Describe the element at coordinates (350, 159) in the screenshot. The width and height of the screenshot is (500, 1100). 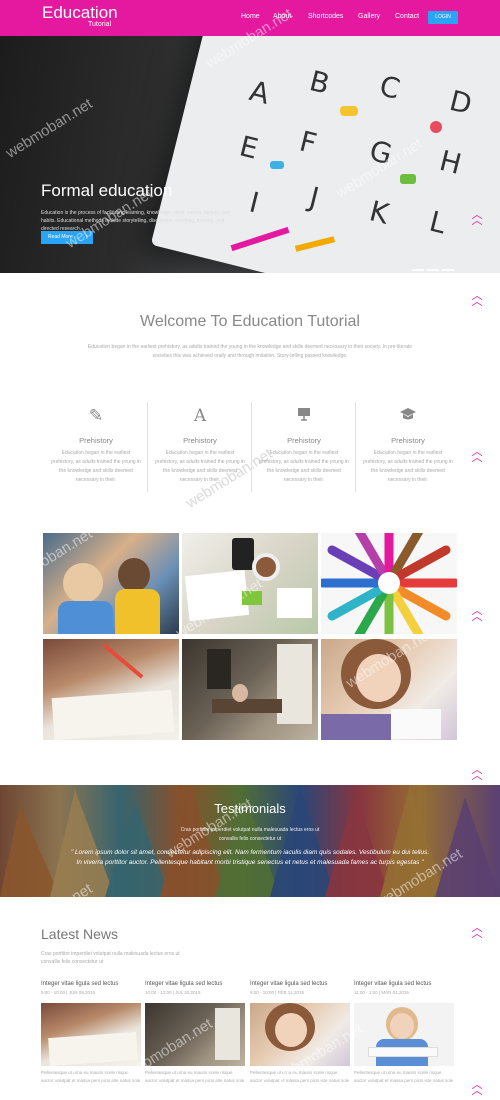
I see `hero-letters: A B C D E F G H I J K L` at that location.